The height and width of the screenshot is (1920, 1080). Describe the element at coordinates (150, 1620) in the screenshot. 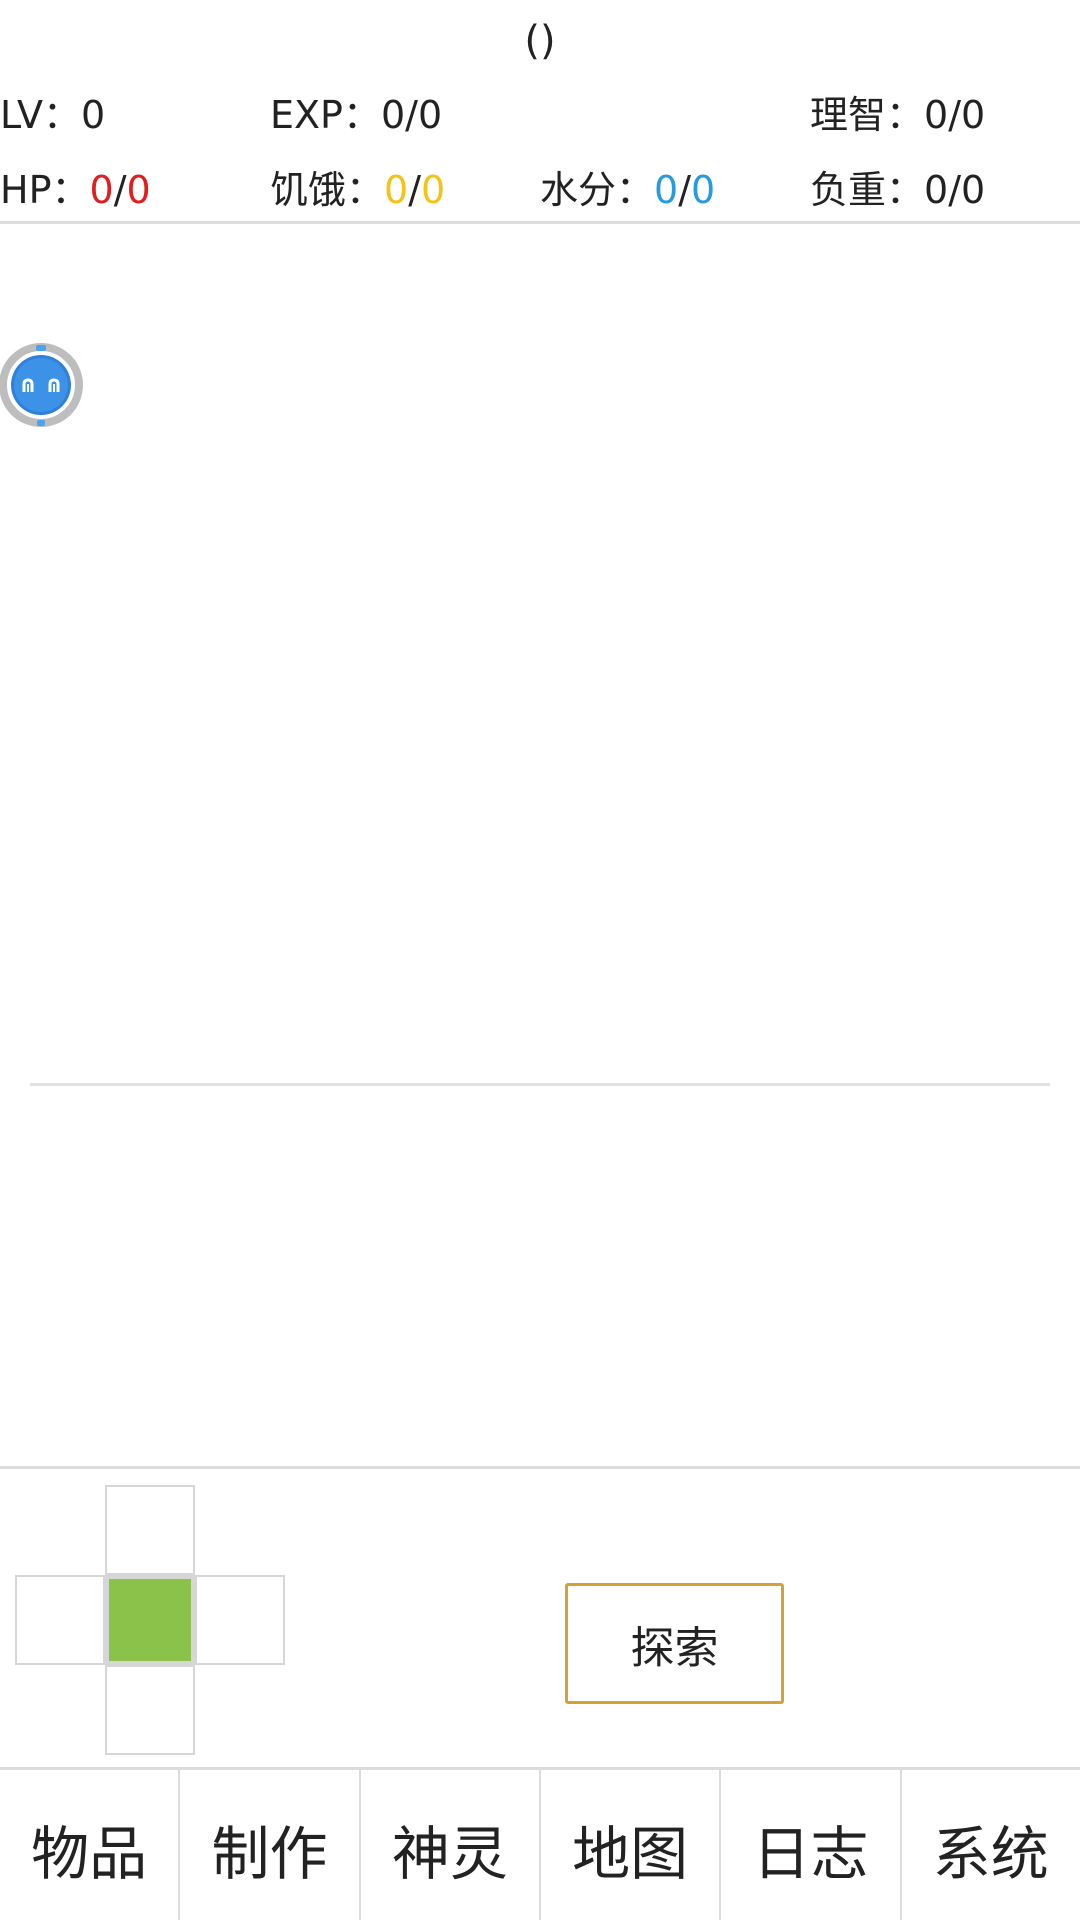

I see `current-location-cell` at that location.